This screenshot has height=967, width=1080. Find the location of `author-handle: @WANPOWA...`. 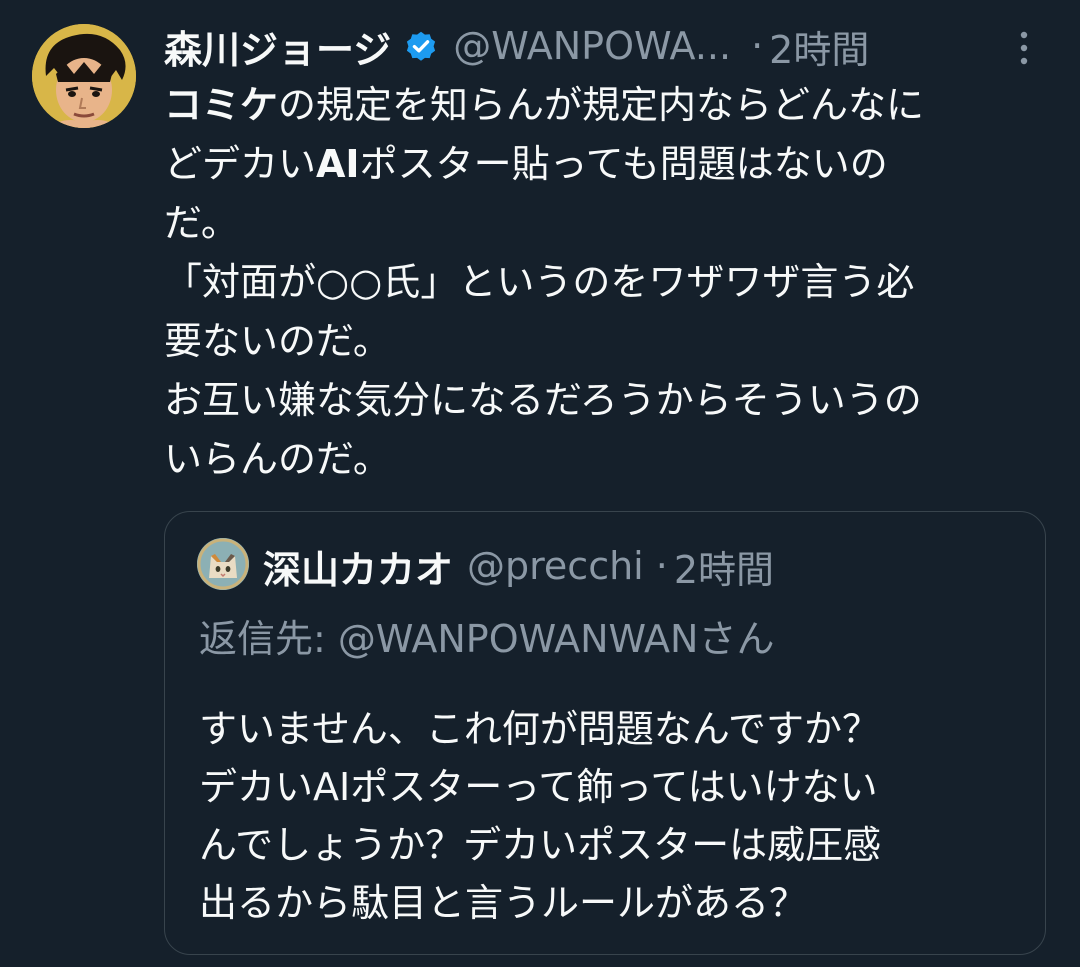

author-handle: @WANPOWA... is located at coordinates (592, 46).